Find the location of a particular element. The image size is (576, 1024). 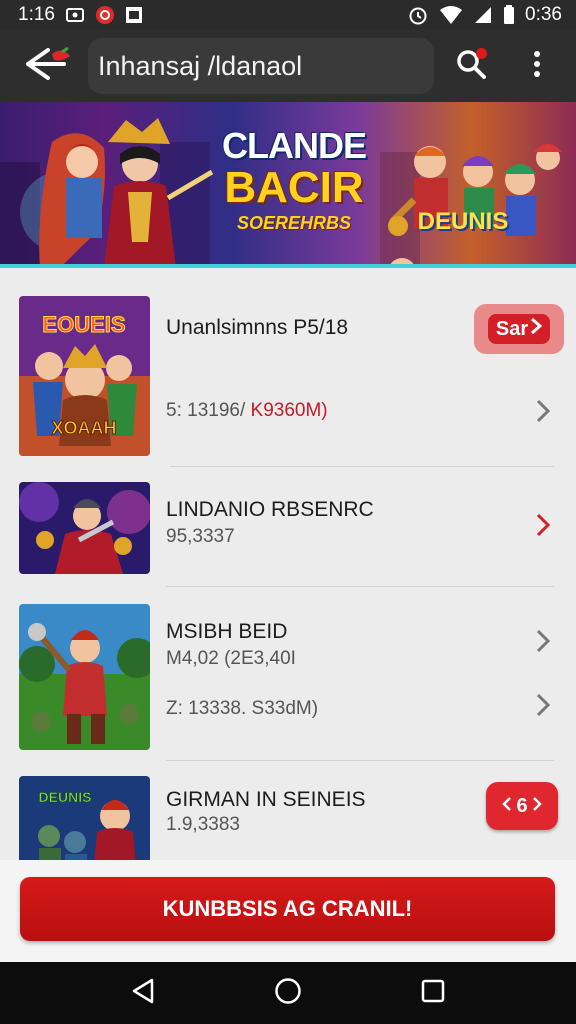

notification-app-icon is located at coordinates (75, 15).